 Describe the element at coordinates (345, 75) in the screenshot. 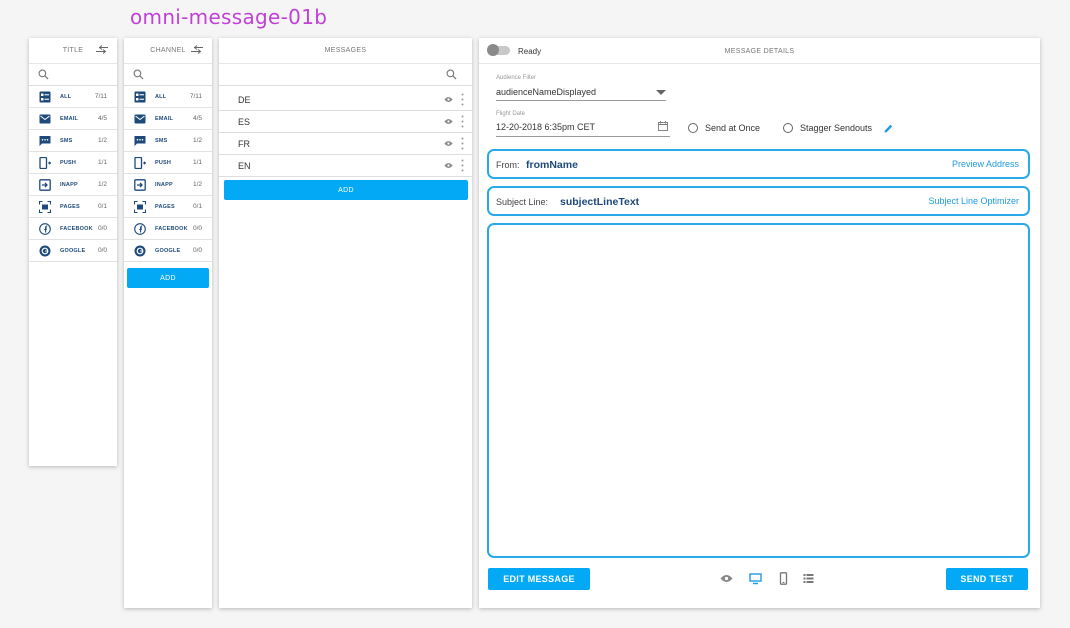

I see `messages-search-input` at that location.